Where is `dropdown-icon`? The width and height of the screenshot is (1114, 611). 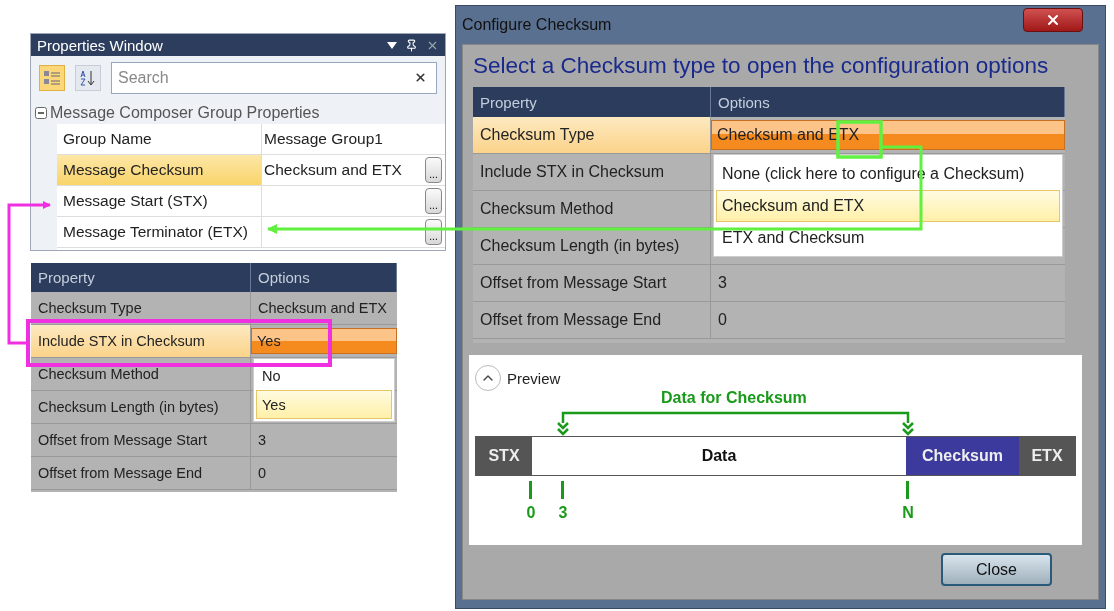
dropdown-icon is located at coordinates (392, 45).